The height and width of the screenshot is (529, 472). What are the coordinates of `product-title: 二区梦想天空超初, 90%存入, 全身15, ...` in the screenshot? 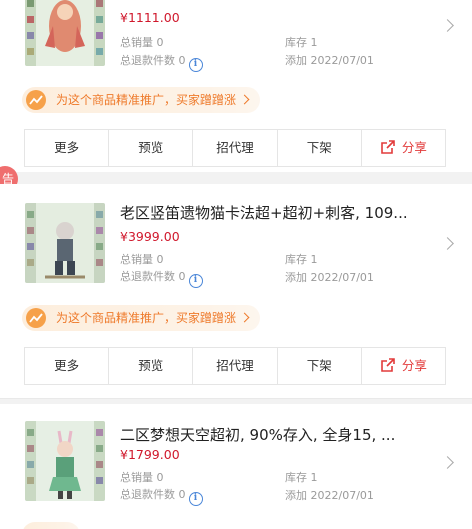 It's located at (282, 434).